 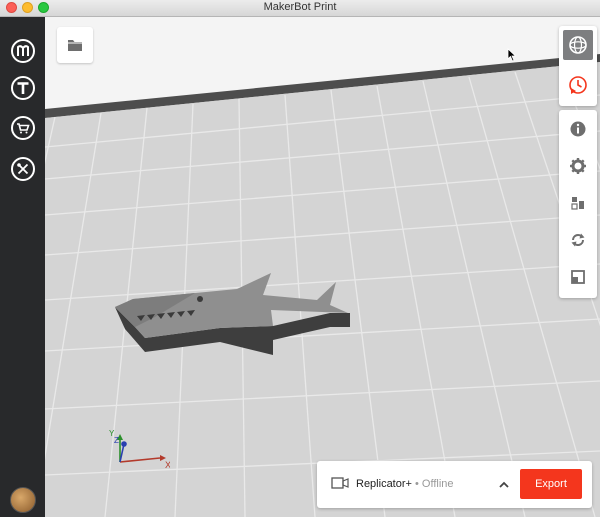 I want to click on print-preview-button, so click(x=578, y=85).